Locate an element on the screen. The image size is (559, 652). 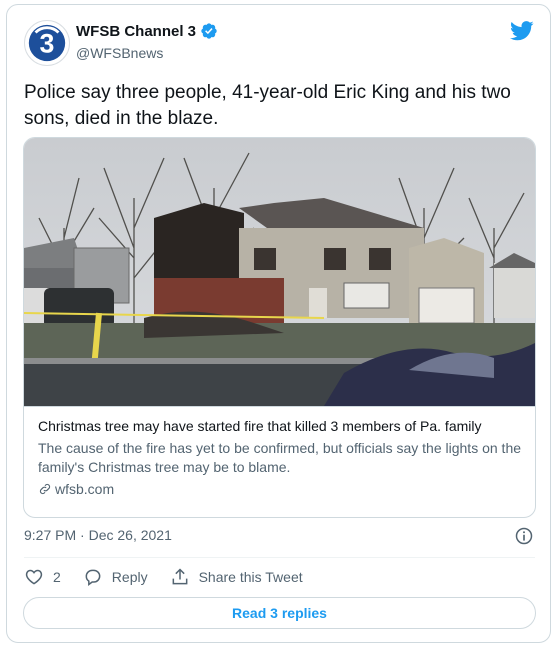
reply-bubble-icon is located at coordinates (93, 577).